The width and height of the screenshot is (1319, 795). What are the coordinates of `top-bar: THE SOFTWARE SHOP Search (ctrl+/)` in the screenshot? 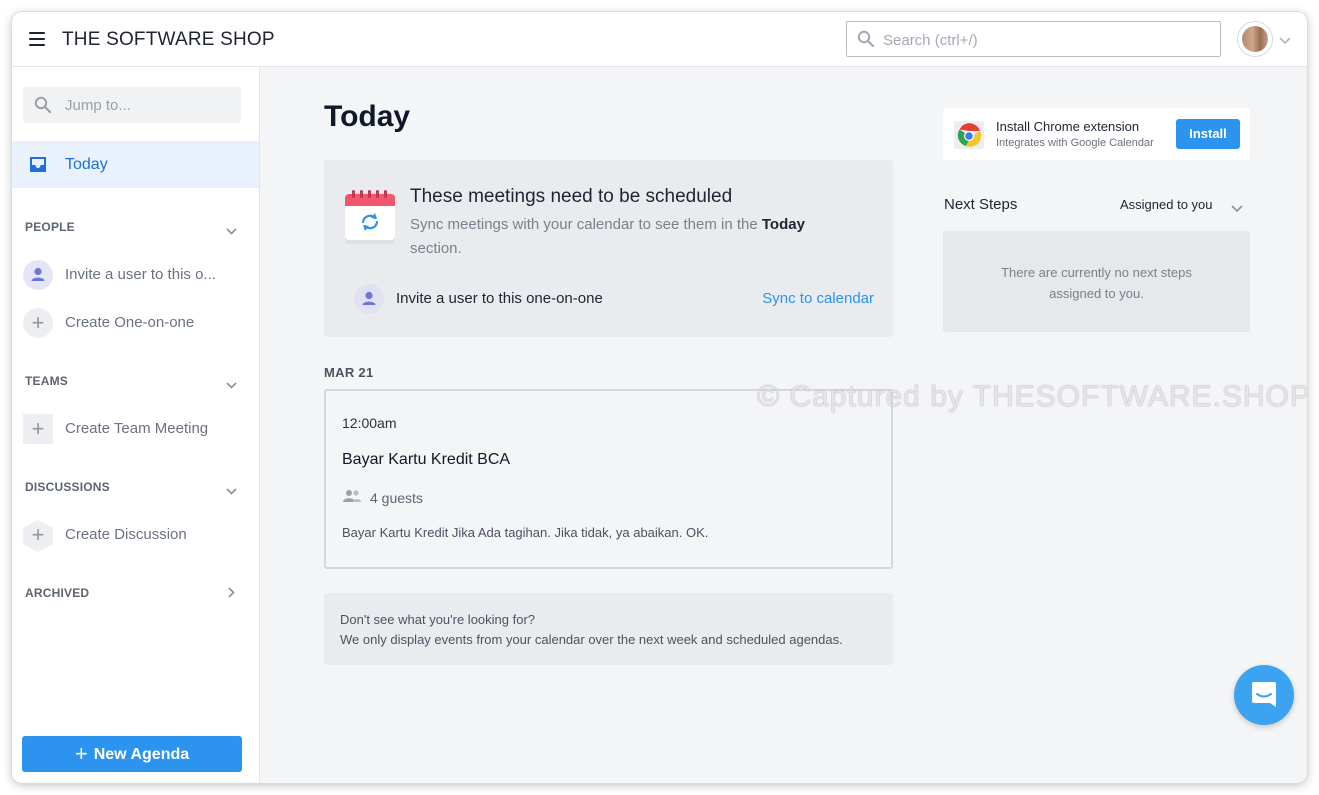 It's located at (659, 39).